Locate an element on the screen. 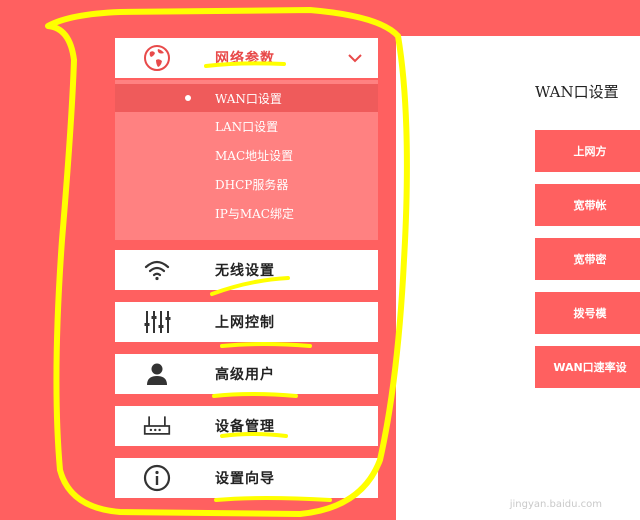 This screenshot has height=520, width=640. selected-dot-icon is located at coordinates (188, 98).